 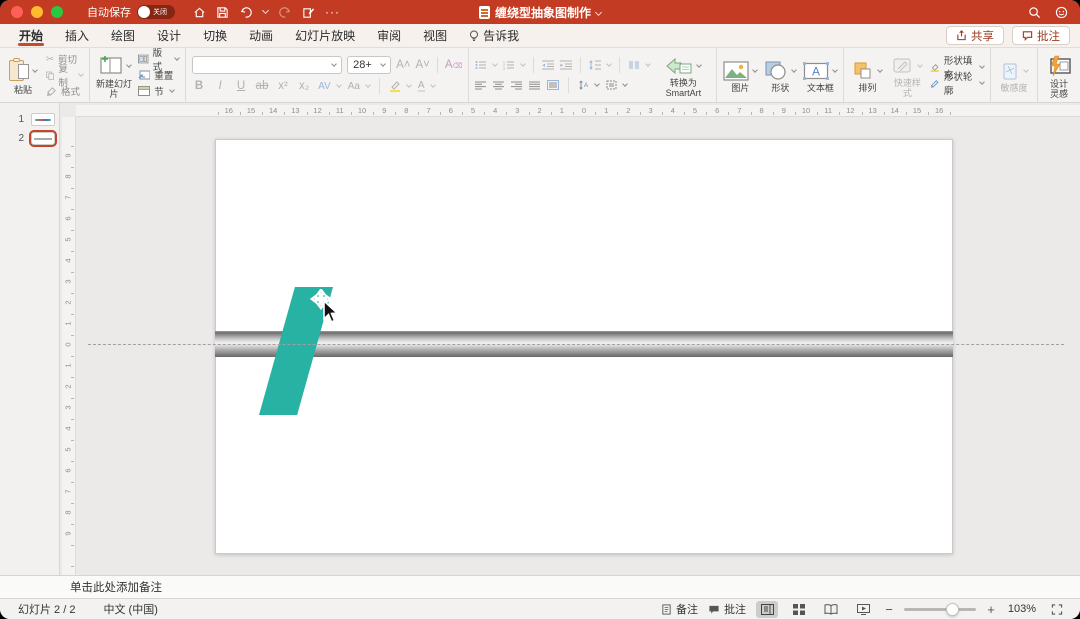 What do you see at coordinates (400, 86) in the screenshot?
I see `highlight-button` at bounding box center [400, 86].